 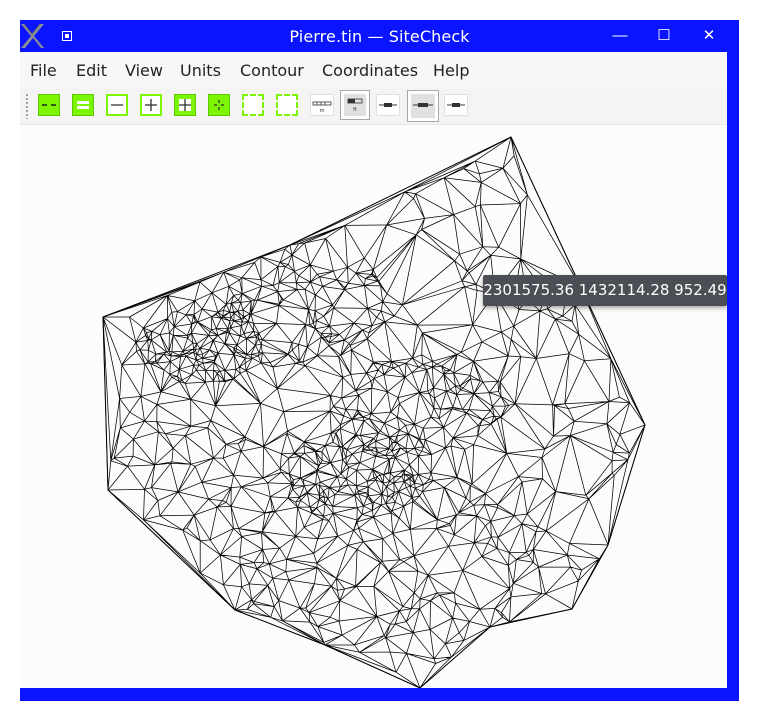 What do you see at coordinates (272, 71) in the screenshot?
I see `menu-contour: Contour` at bounding box center [272, 71].